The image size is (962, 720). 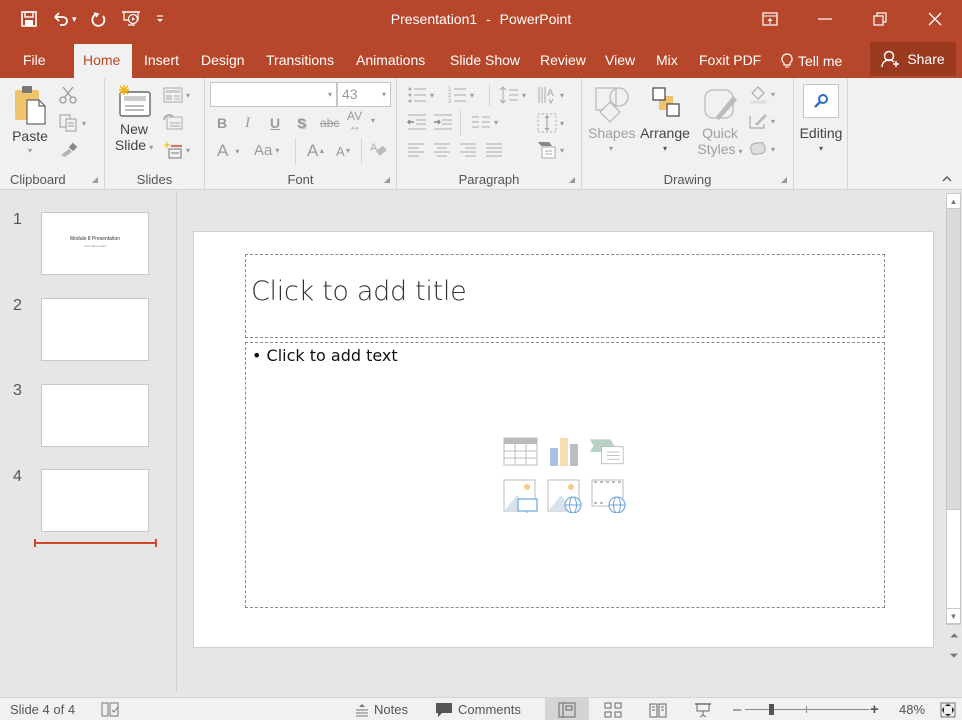 I want to click on title-placeholder: Click to add title, so click(x=565, y=296).